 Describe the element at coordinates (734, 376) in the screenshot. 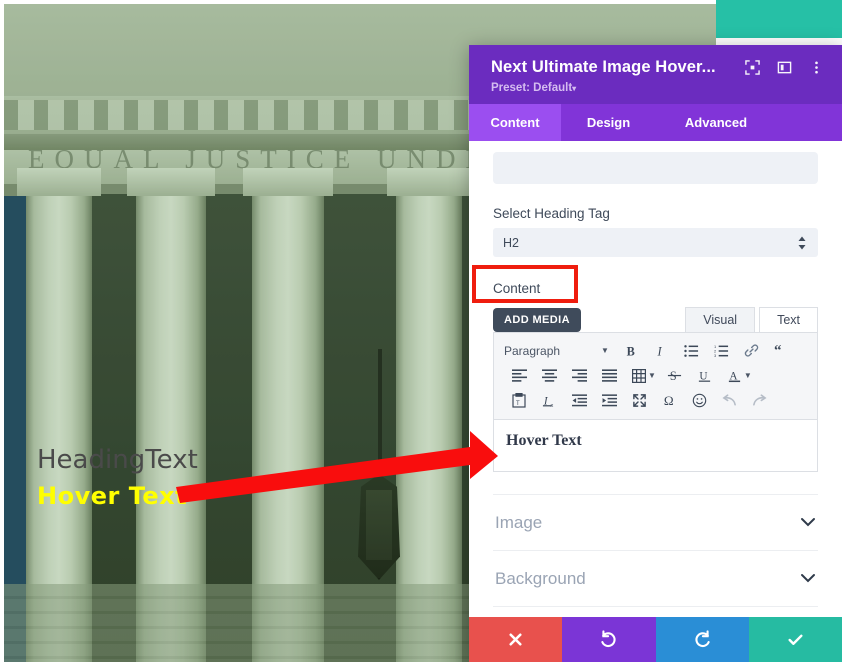

I see `svg-text: A` at that location.